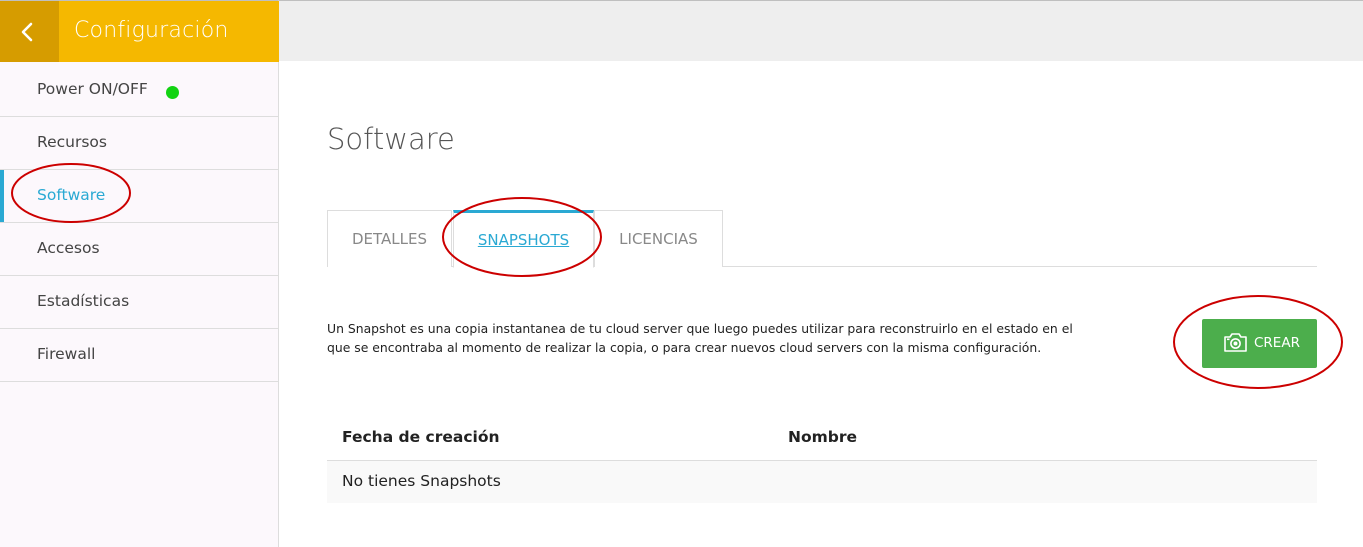 The image size is (1363, 547). I want to click on sidebar-item-label: Software, so click(71, 195).